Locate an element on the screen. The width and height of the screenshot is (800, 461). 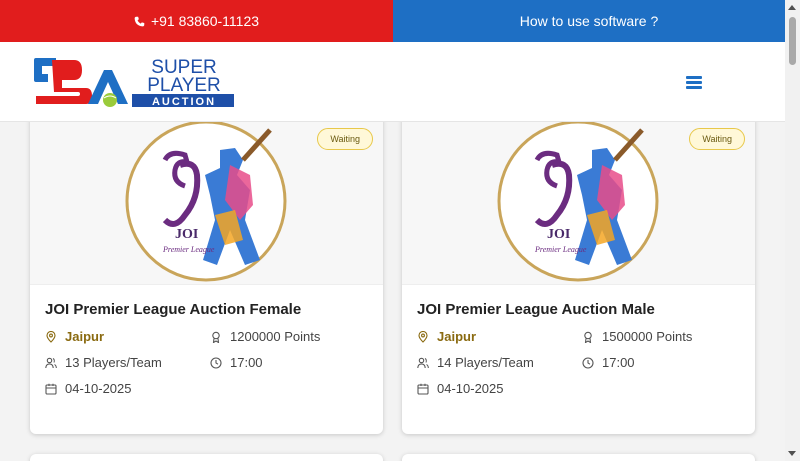
players-item: 13 Players/Team is located at coordinates (127, 362).